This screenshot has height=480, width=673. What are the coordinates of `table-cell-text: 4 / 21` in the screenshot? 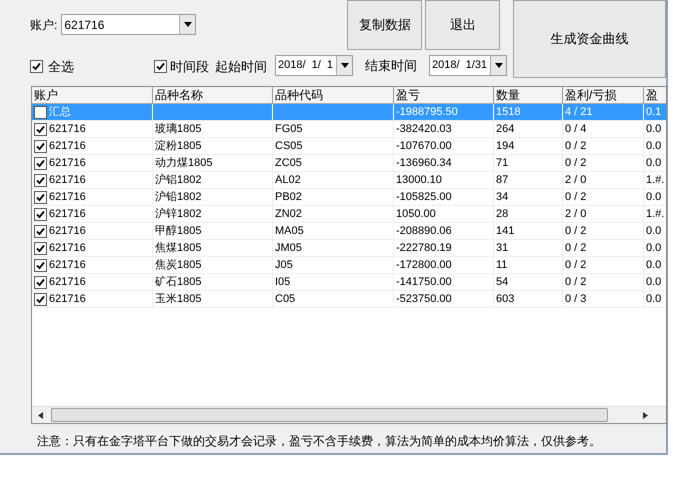 It's located at (579, 112).